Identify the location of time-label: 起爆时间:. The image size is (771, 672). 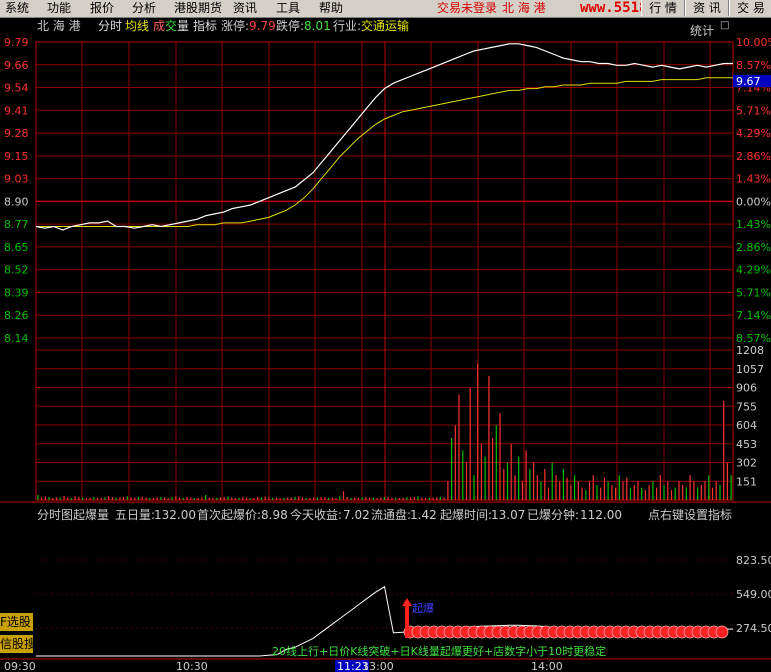
(466, 515).